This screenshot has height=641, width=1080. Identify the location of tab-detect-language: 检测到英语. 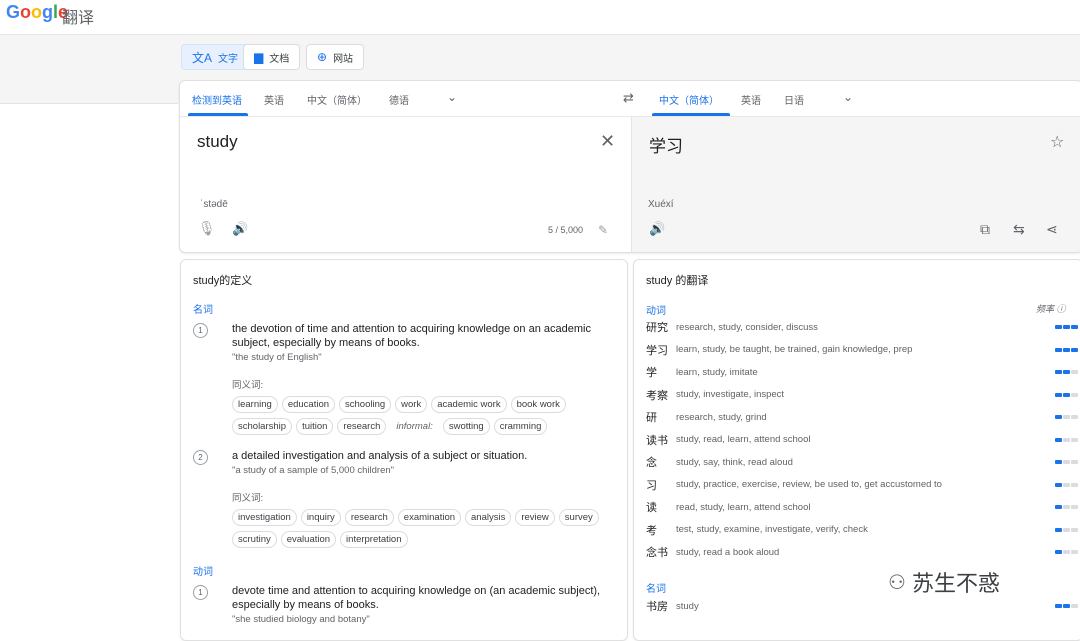
(217, 99).